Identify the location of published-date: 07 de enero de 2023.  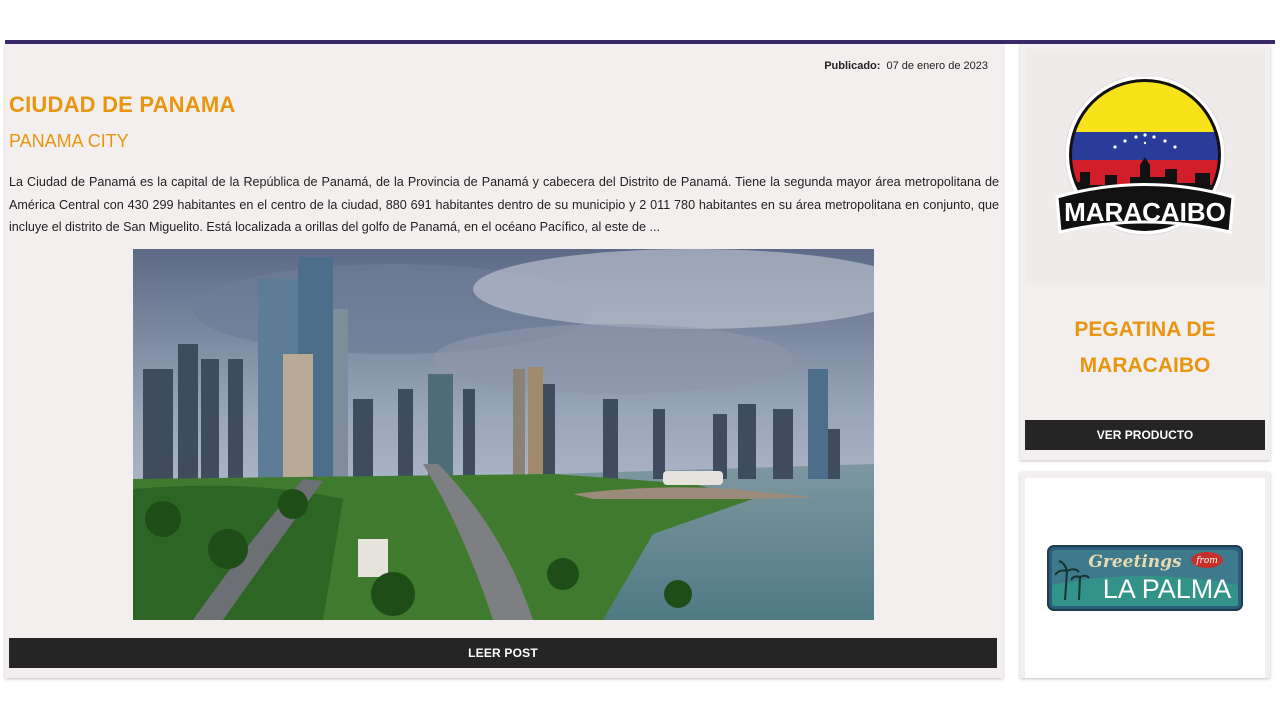
(937, 66).